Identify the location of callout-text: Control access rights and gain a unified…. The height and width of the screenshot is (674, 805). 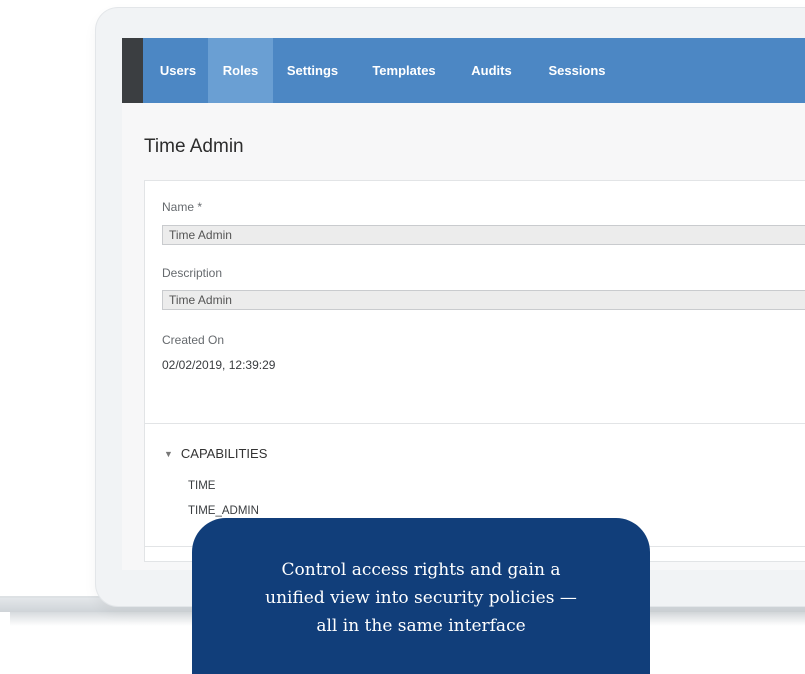
(421, 598).